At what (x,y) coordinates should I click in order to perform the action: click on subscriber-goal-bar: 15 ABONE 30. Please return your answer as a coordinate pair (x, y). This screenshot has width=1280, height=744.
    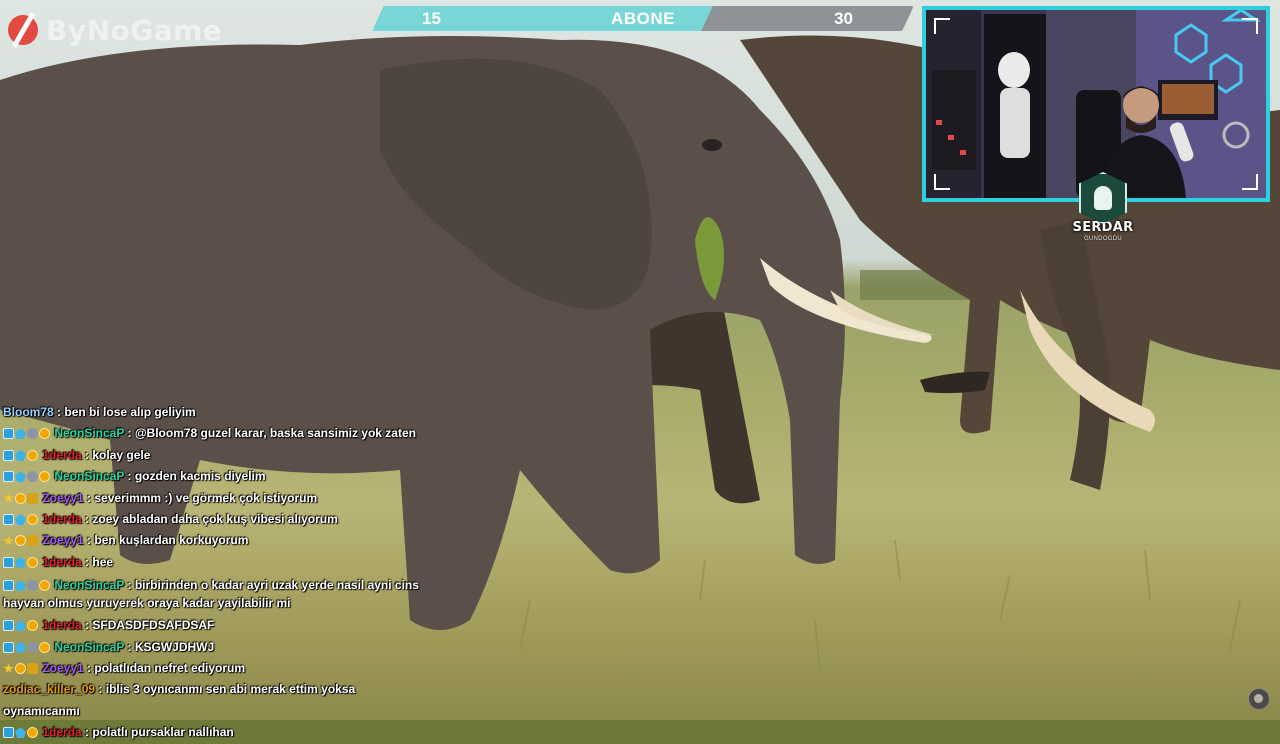
    Looking at the image, I should click on (643, 18).